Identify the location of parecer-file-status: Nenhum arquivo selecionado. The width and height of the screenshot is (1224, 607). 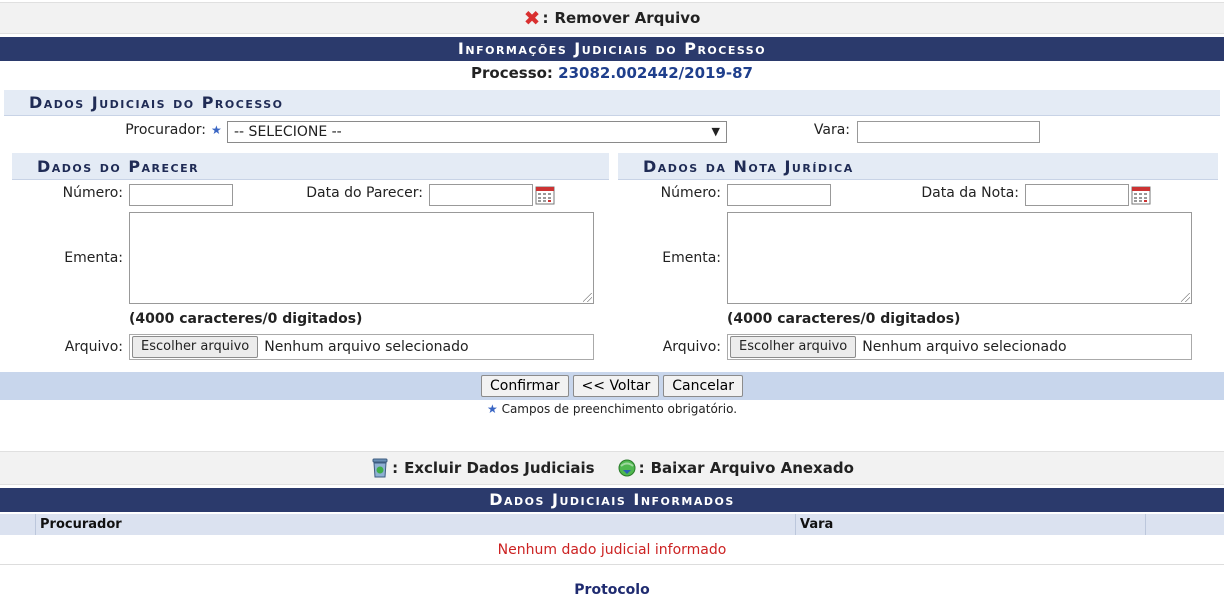
(366, 347).